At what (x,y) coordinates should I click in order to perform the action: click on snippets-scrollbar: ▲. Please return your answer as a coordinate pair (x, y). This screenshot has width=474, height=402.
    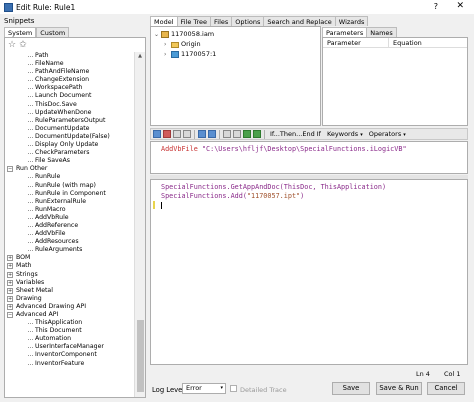
    Looking at the image, I should click on (139, 224).